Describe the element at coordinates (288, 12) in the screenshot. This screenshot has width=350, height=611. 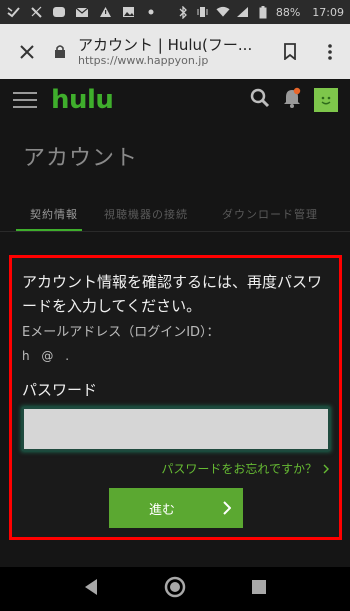
I see `battery-percent: 88%` at that location.